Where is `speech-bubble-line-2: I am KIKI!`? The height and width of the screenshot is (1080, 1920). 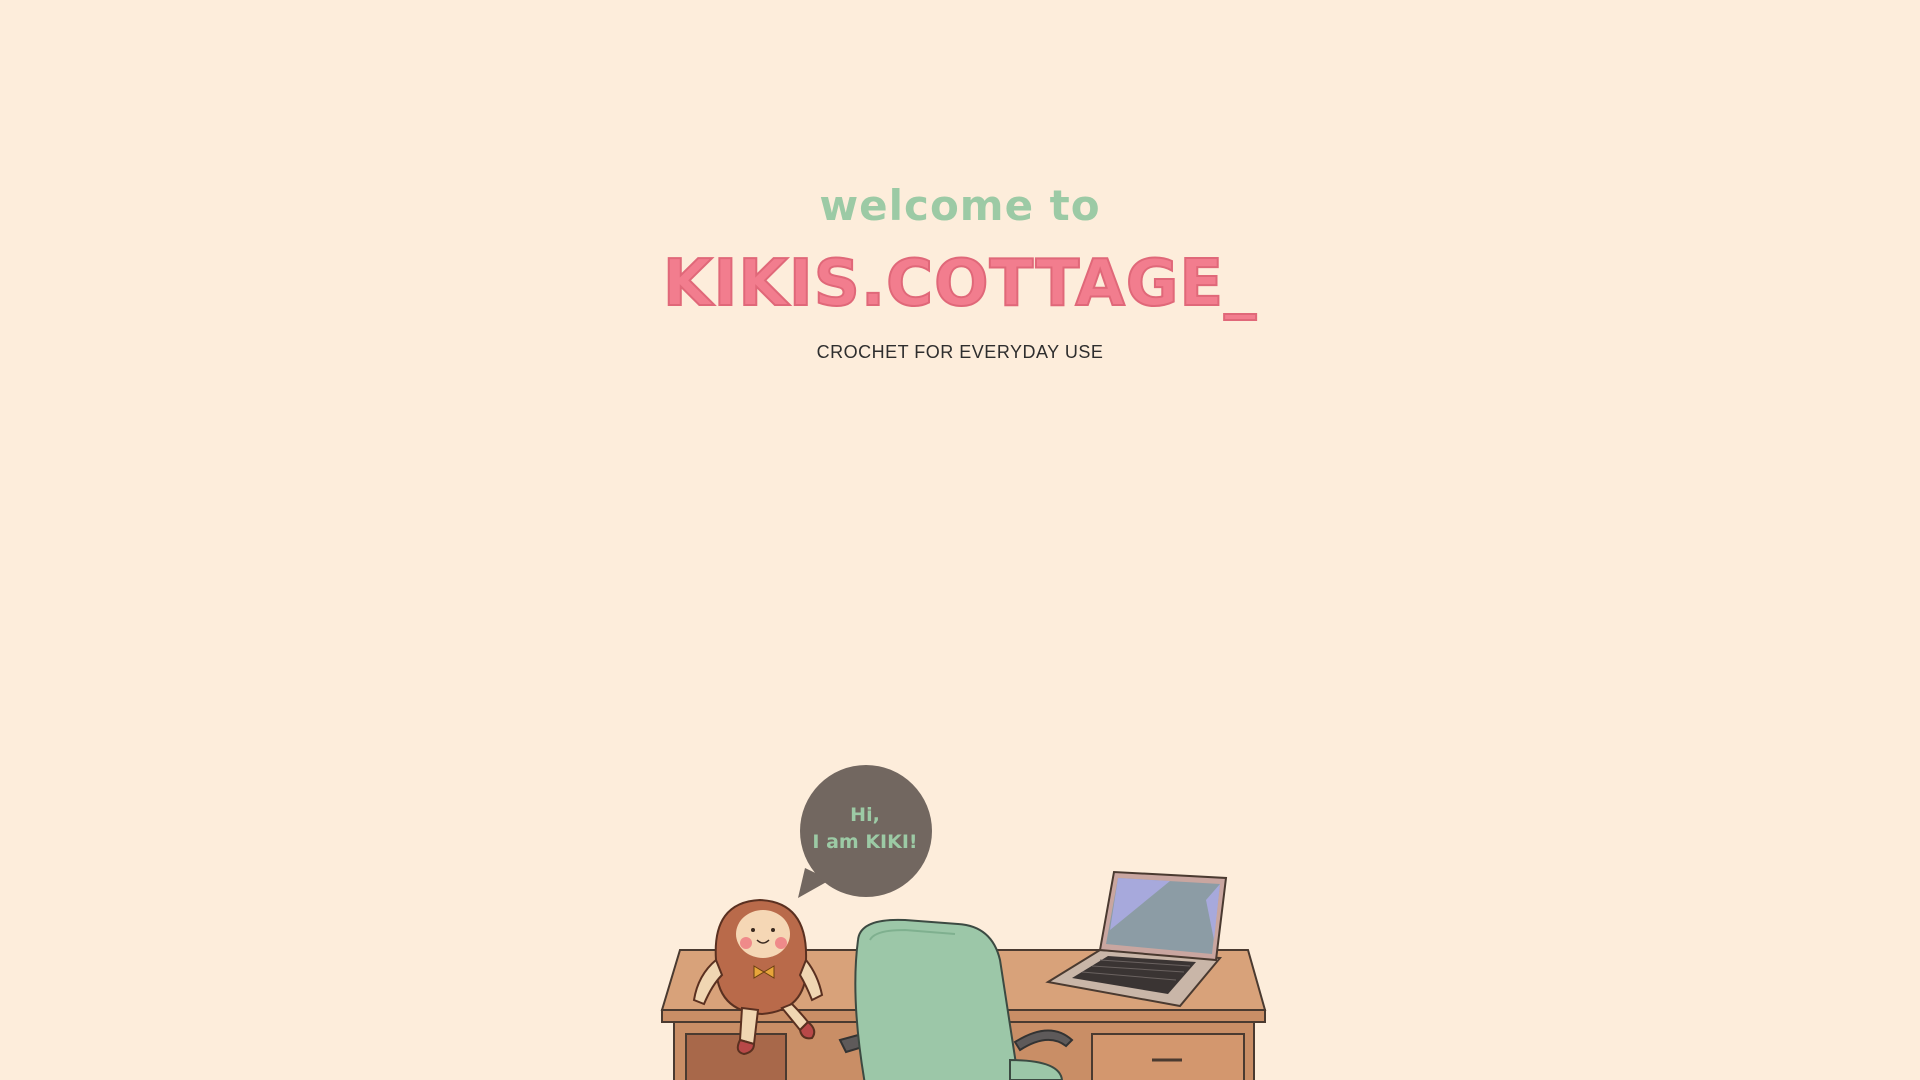
speech-bubble-line-2: I am KIKI! is located at coordinates (865, 842).